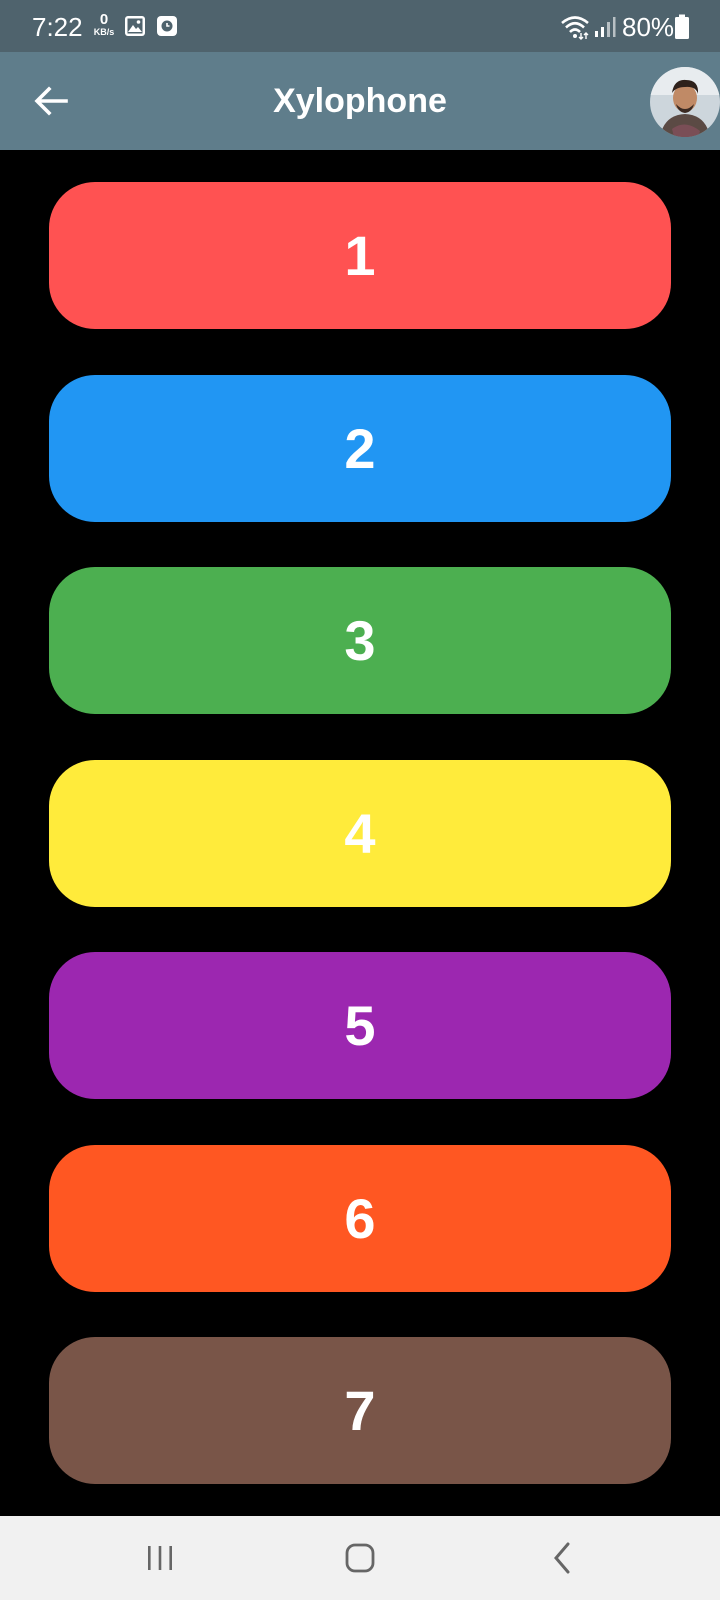 The width and height of the screenshot is (720, 1600). What do you see at coordinates (562, 1558) in the screenshot?
I see `back-nav-icon` at bounding box center [562, 1558].